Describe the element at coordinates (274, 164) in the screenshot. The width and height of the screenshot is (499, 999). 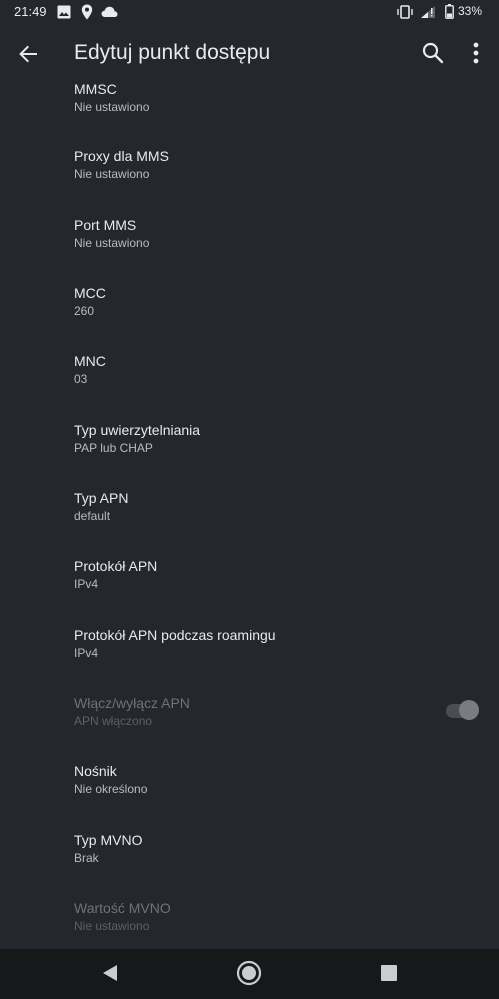
I see `setting-mms-proxy: Proxy dla MMS Nie ustawiono` at that location.